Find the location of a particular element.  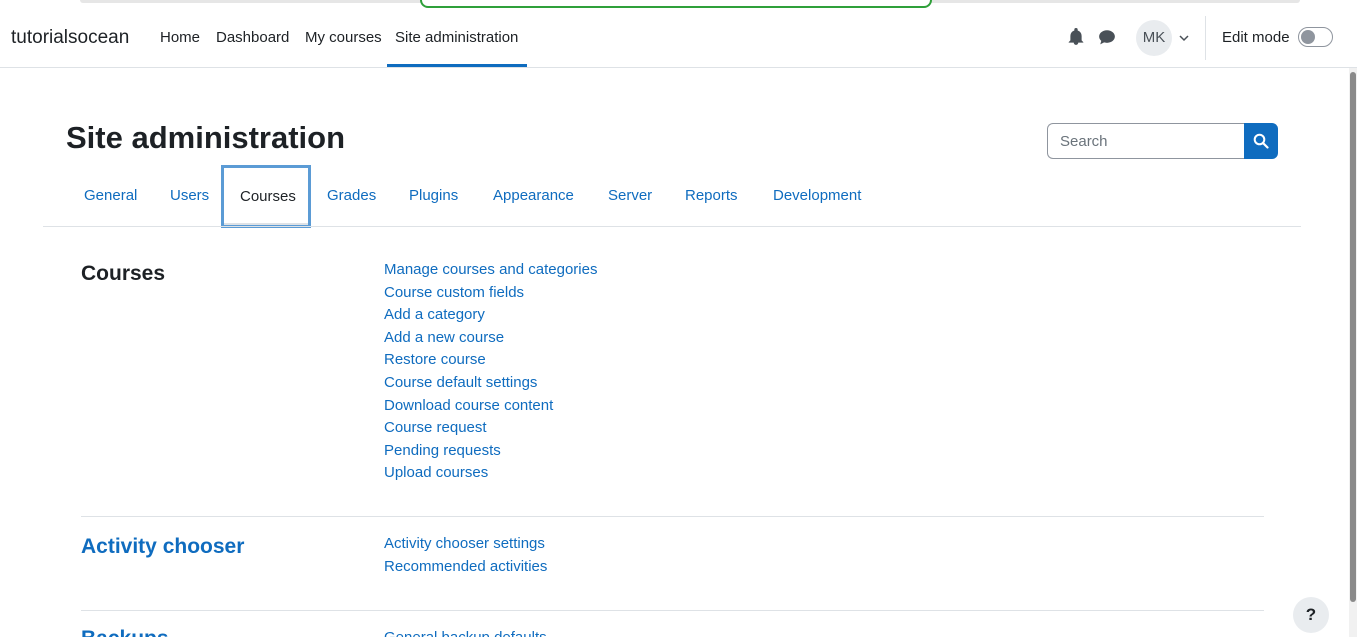

user-avatar: MK is located at coordinates (1154, 38).